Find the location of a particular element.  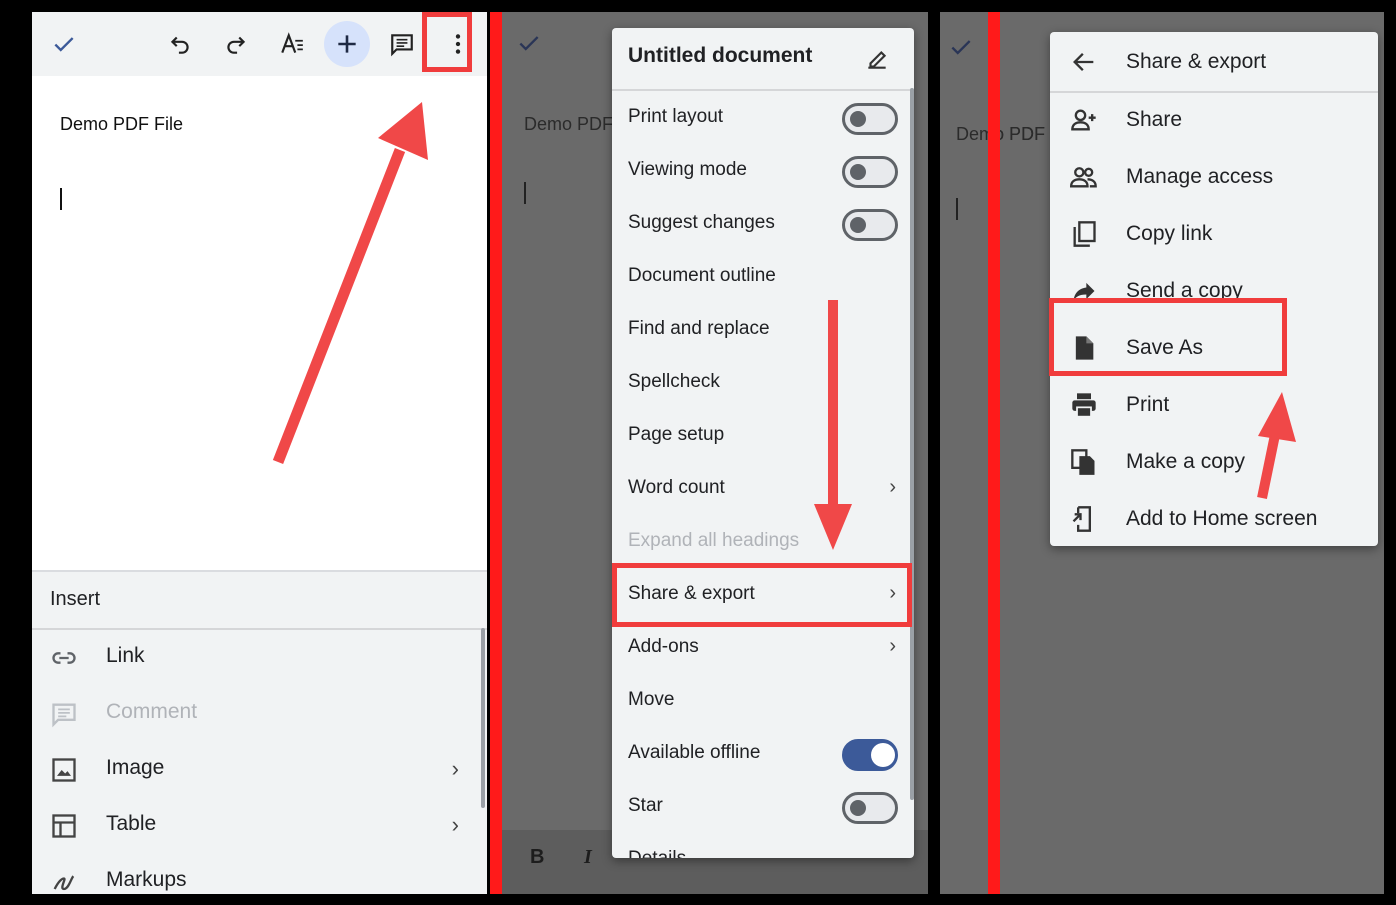

insert-item-label: Markups is located at coordinates (146, 879).